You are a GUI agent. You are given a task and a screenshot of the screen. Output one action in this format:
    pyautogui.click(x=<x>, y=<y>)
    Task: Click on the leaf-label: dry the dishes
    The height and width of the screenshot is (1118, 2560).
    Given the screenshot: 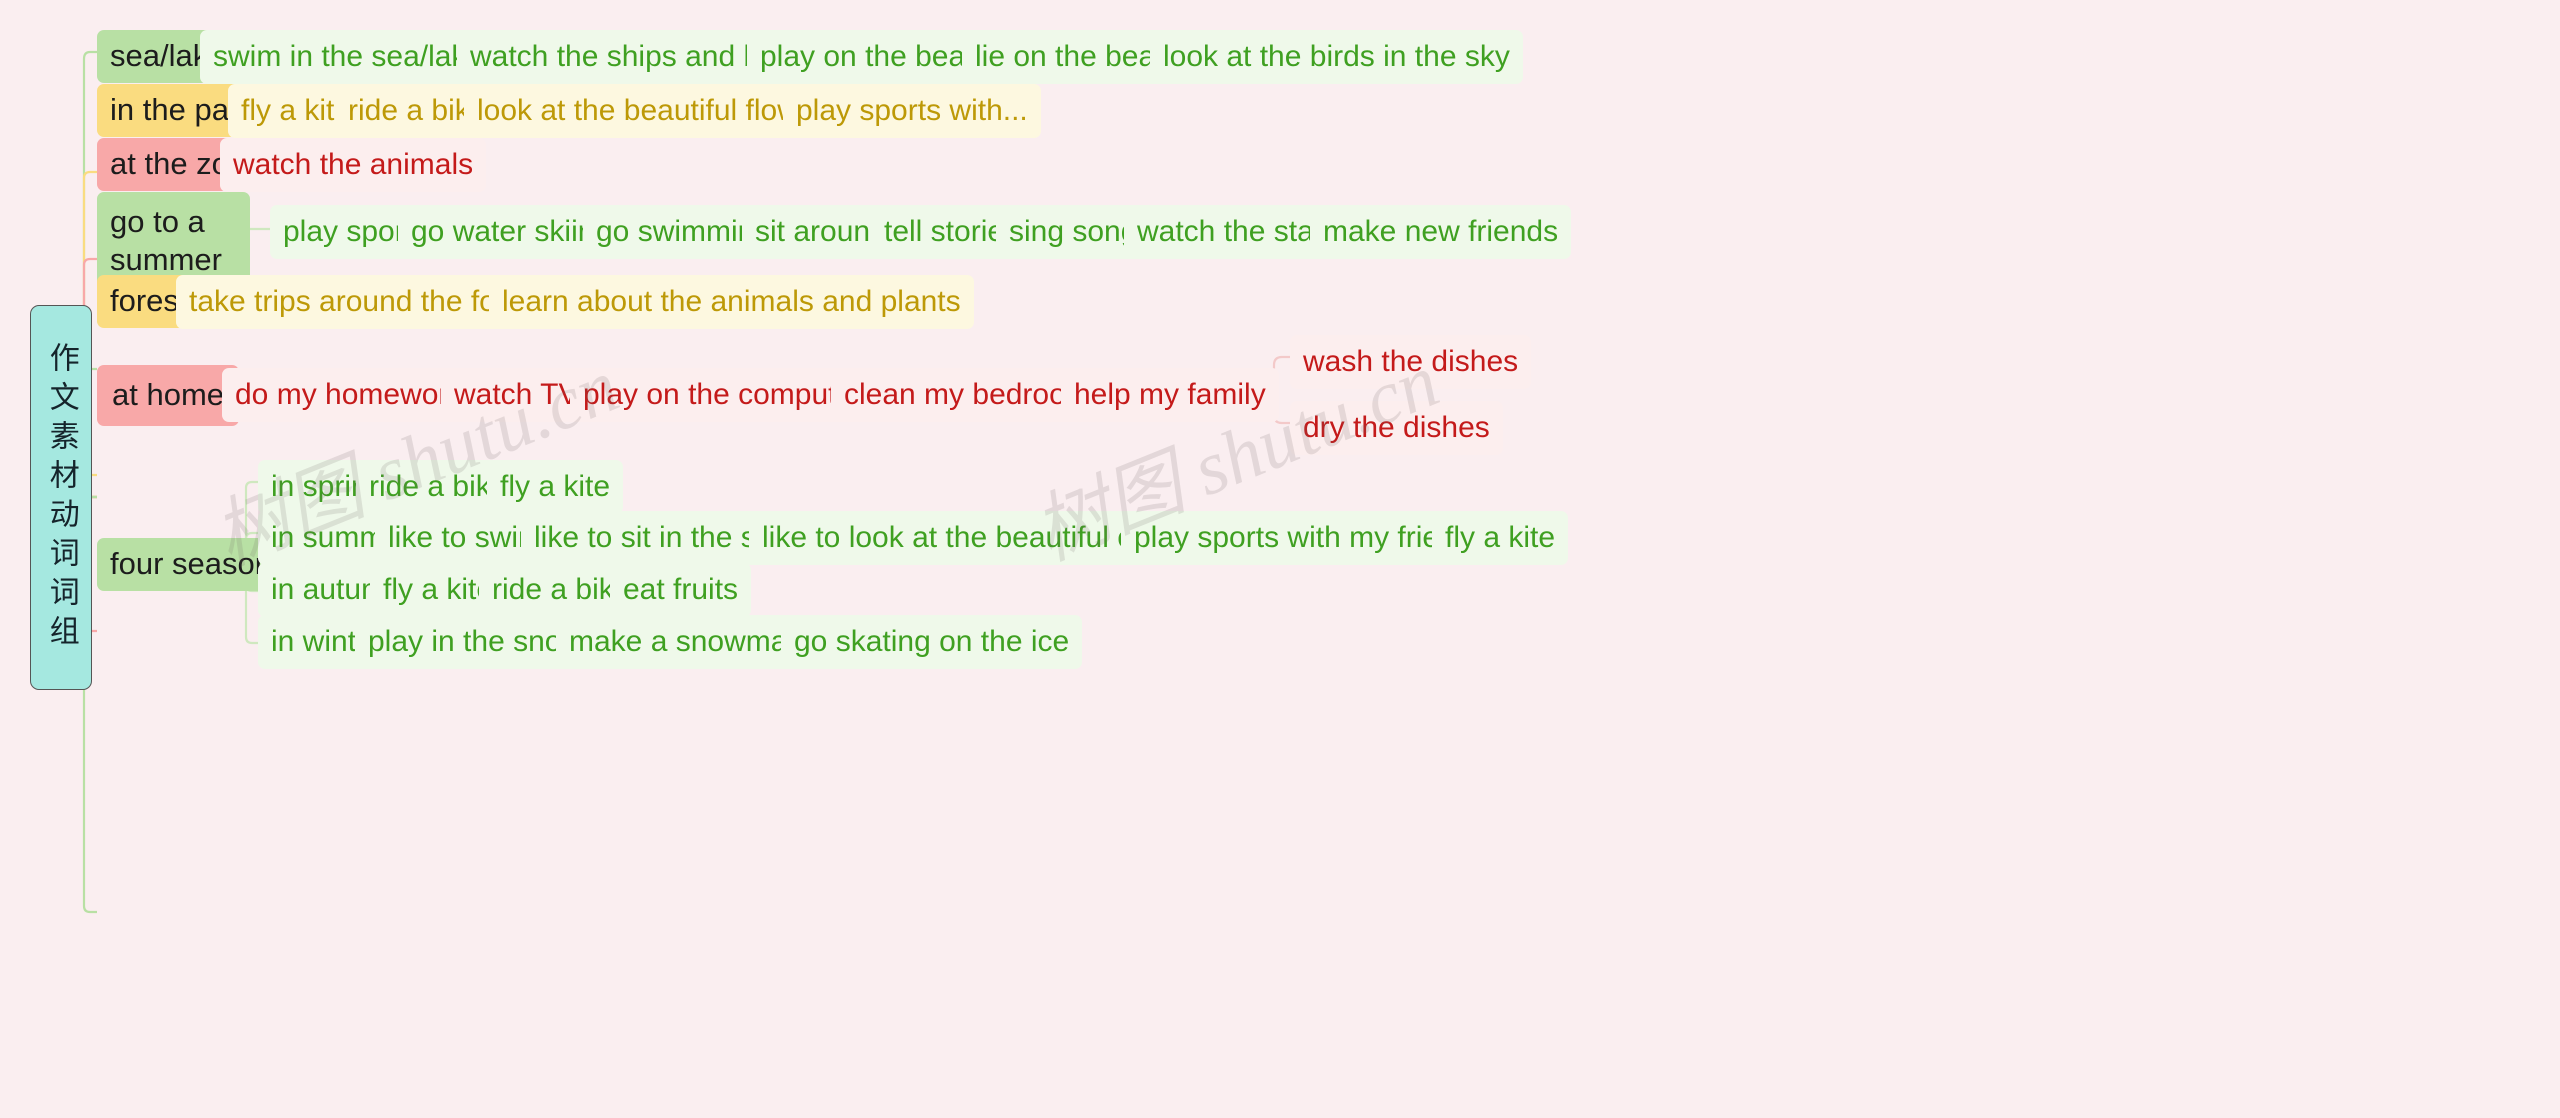 What is the action you would take?
    pyautogui.click(x=1396, y=427)
    